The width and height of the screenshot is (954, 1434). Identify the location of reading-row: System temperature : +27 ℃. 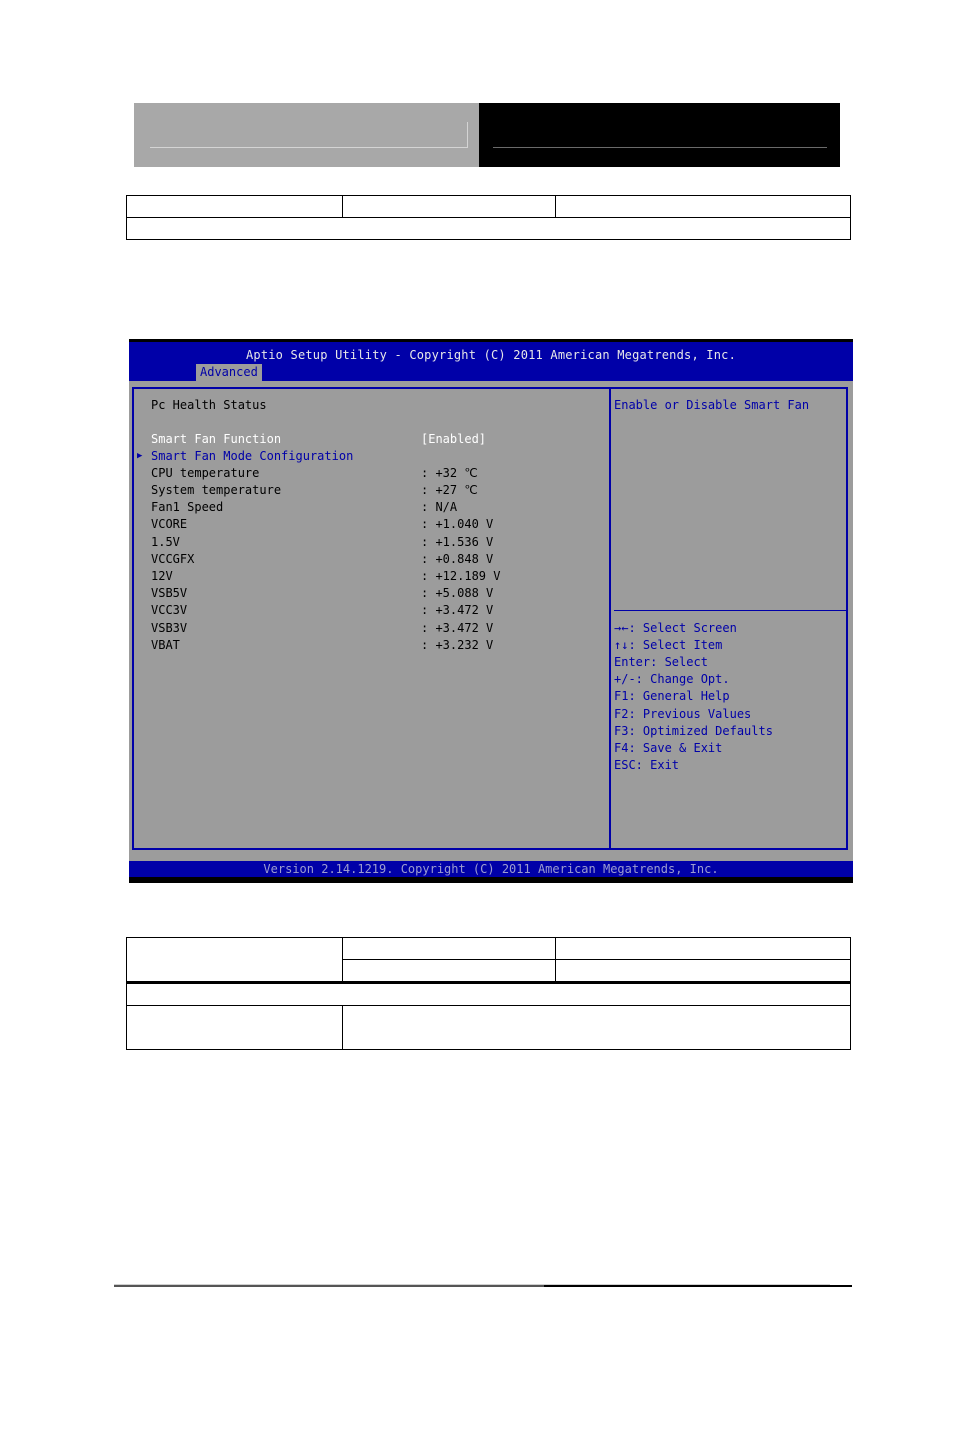
(314, 490).